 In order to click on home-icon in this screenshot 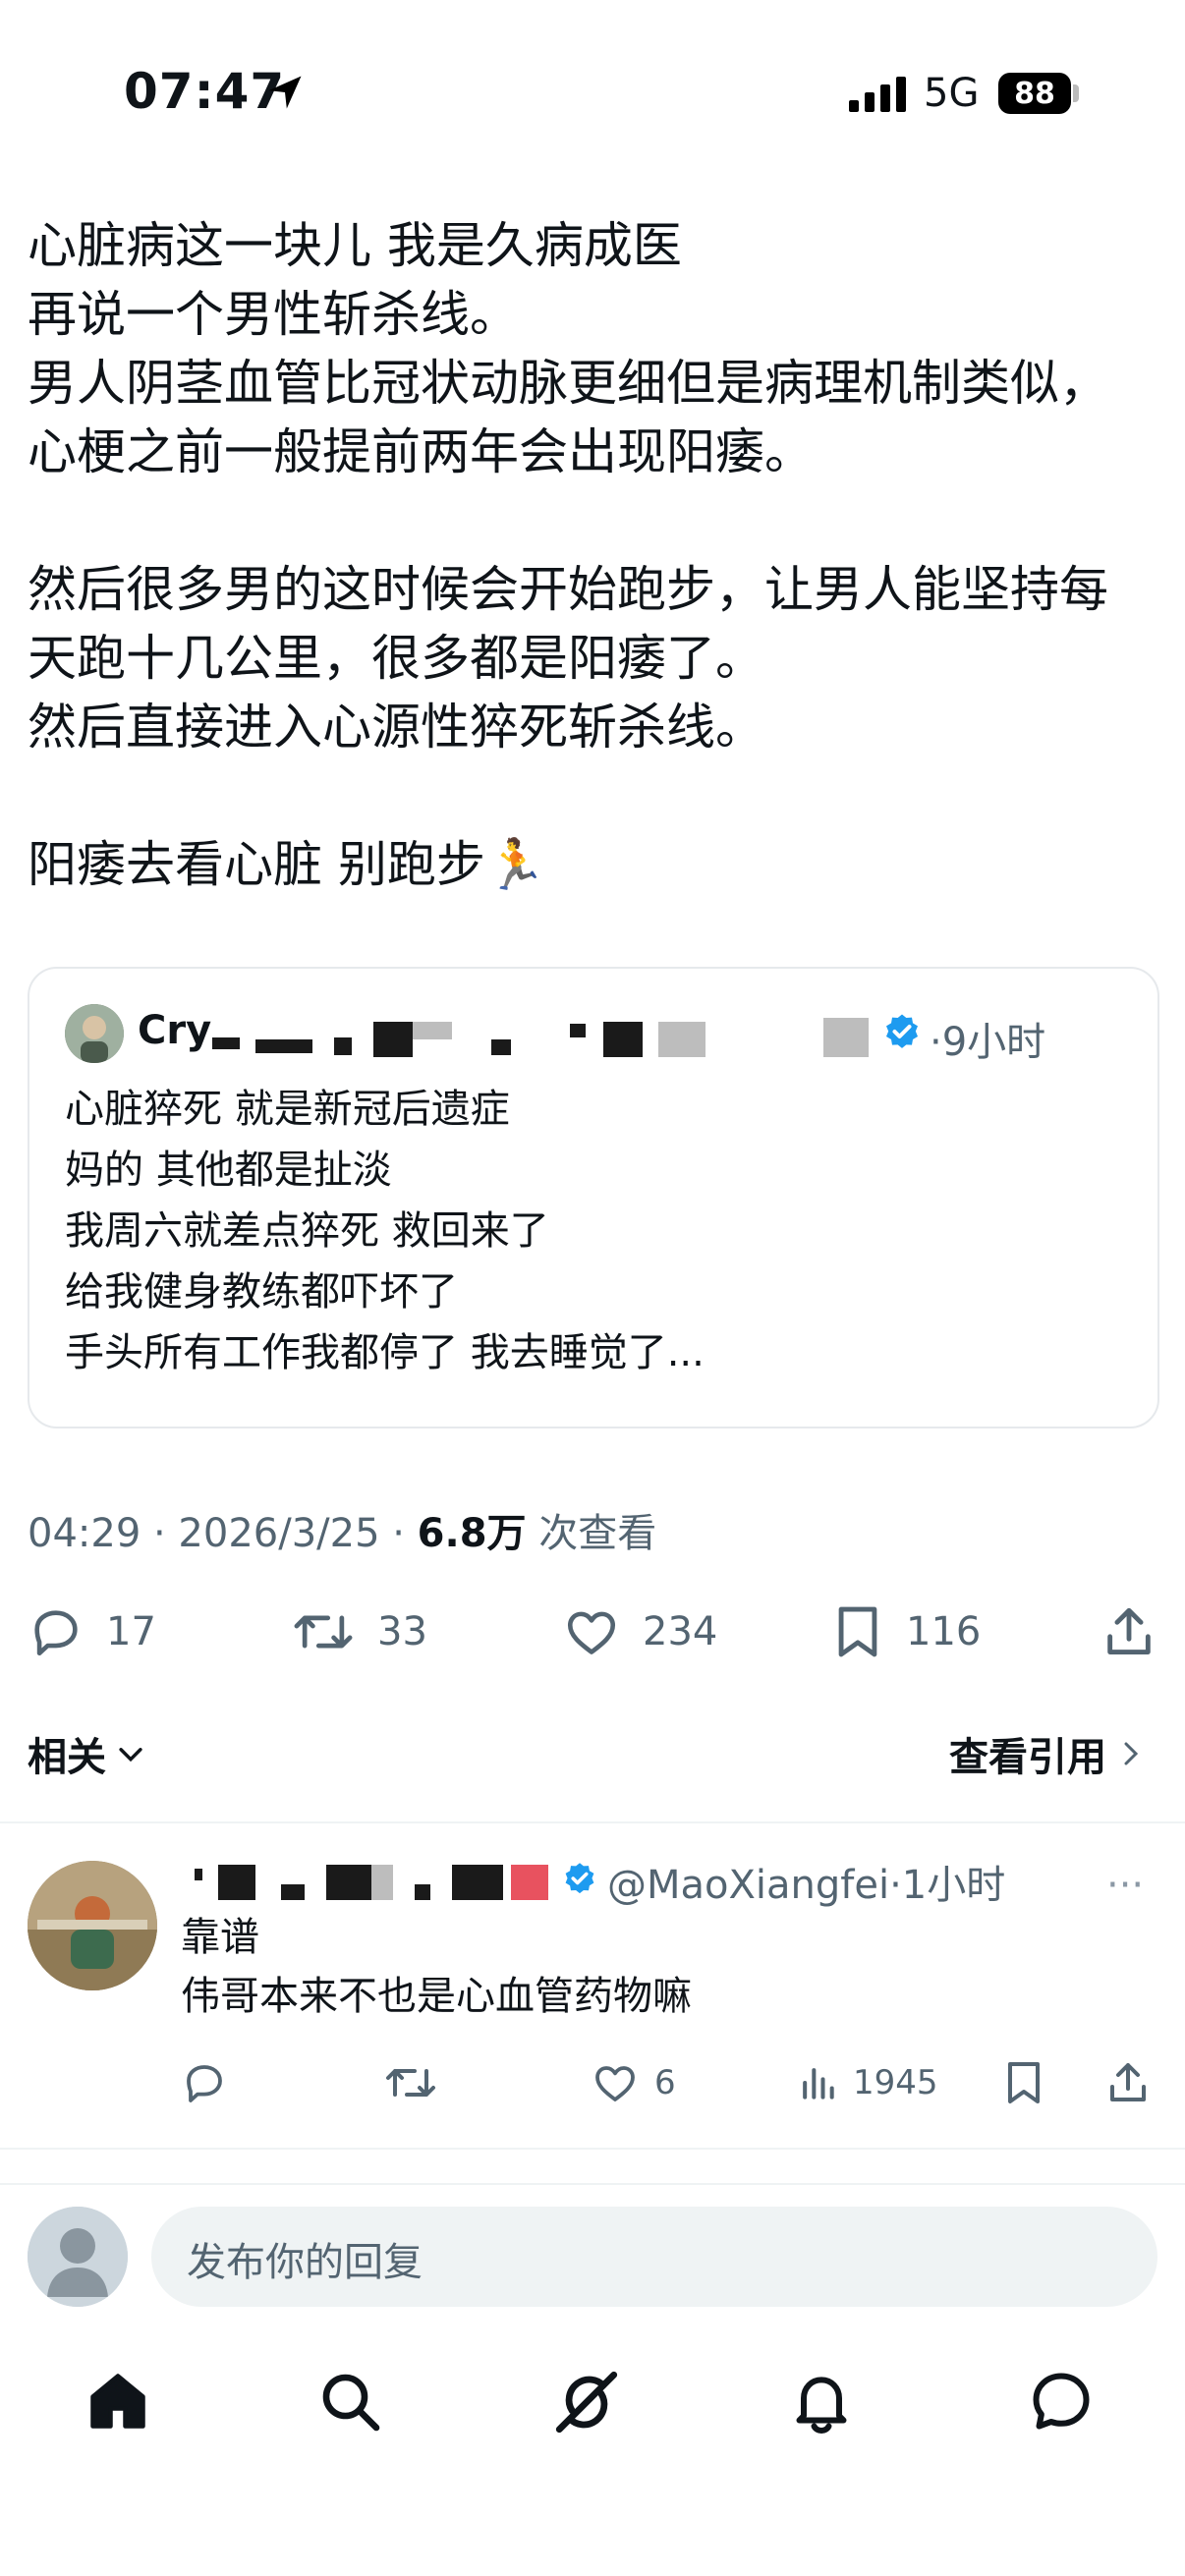, I will do `click(118, 2401)`.